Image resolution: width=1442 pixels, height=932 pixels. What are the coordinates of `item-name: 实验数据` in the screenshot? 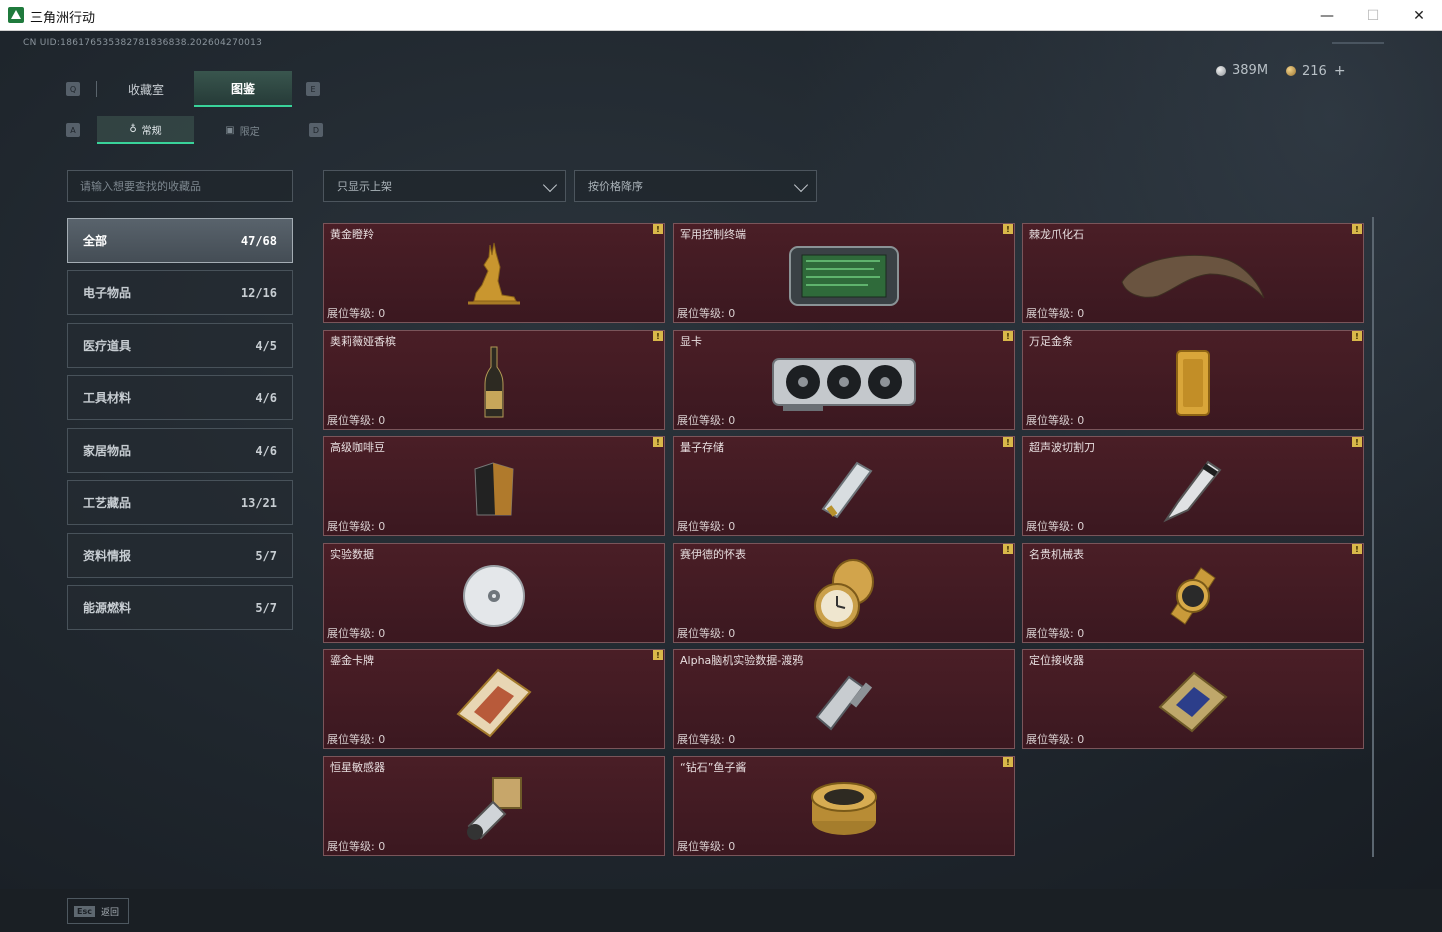 It's located at (352, 554).